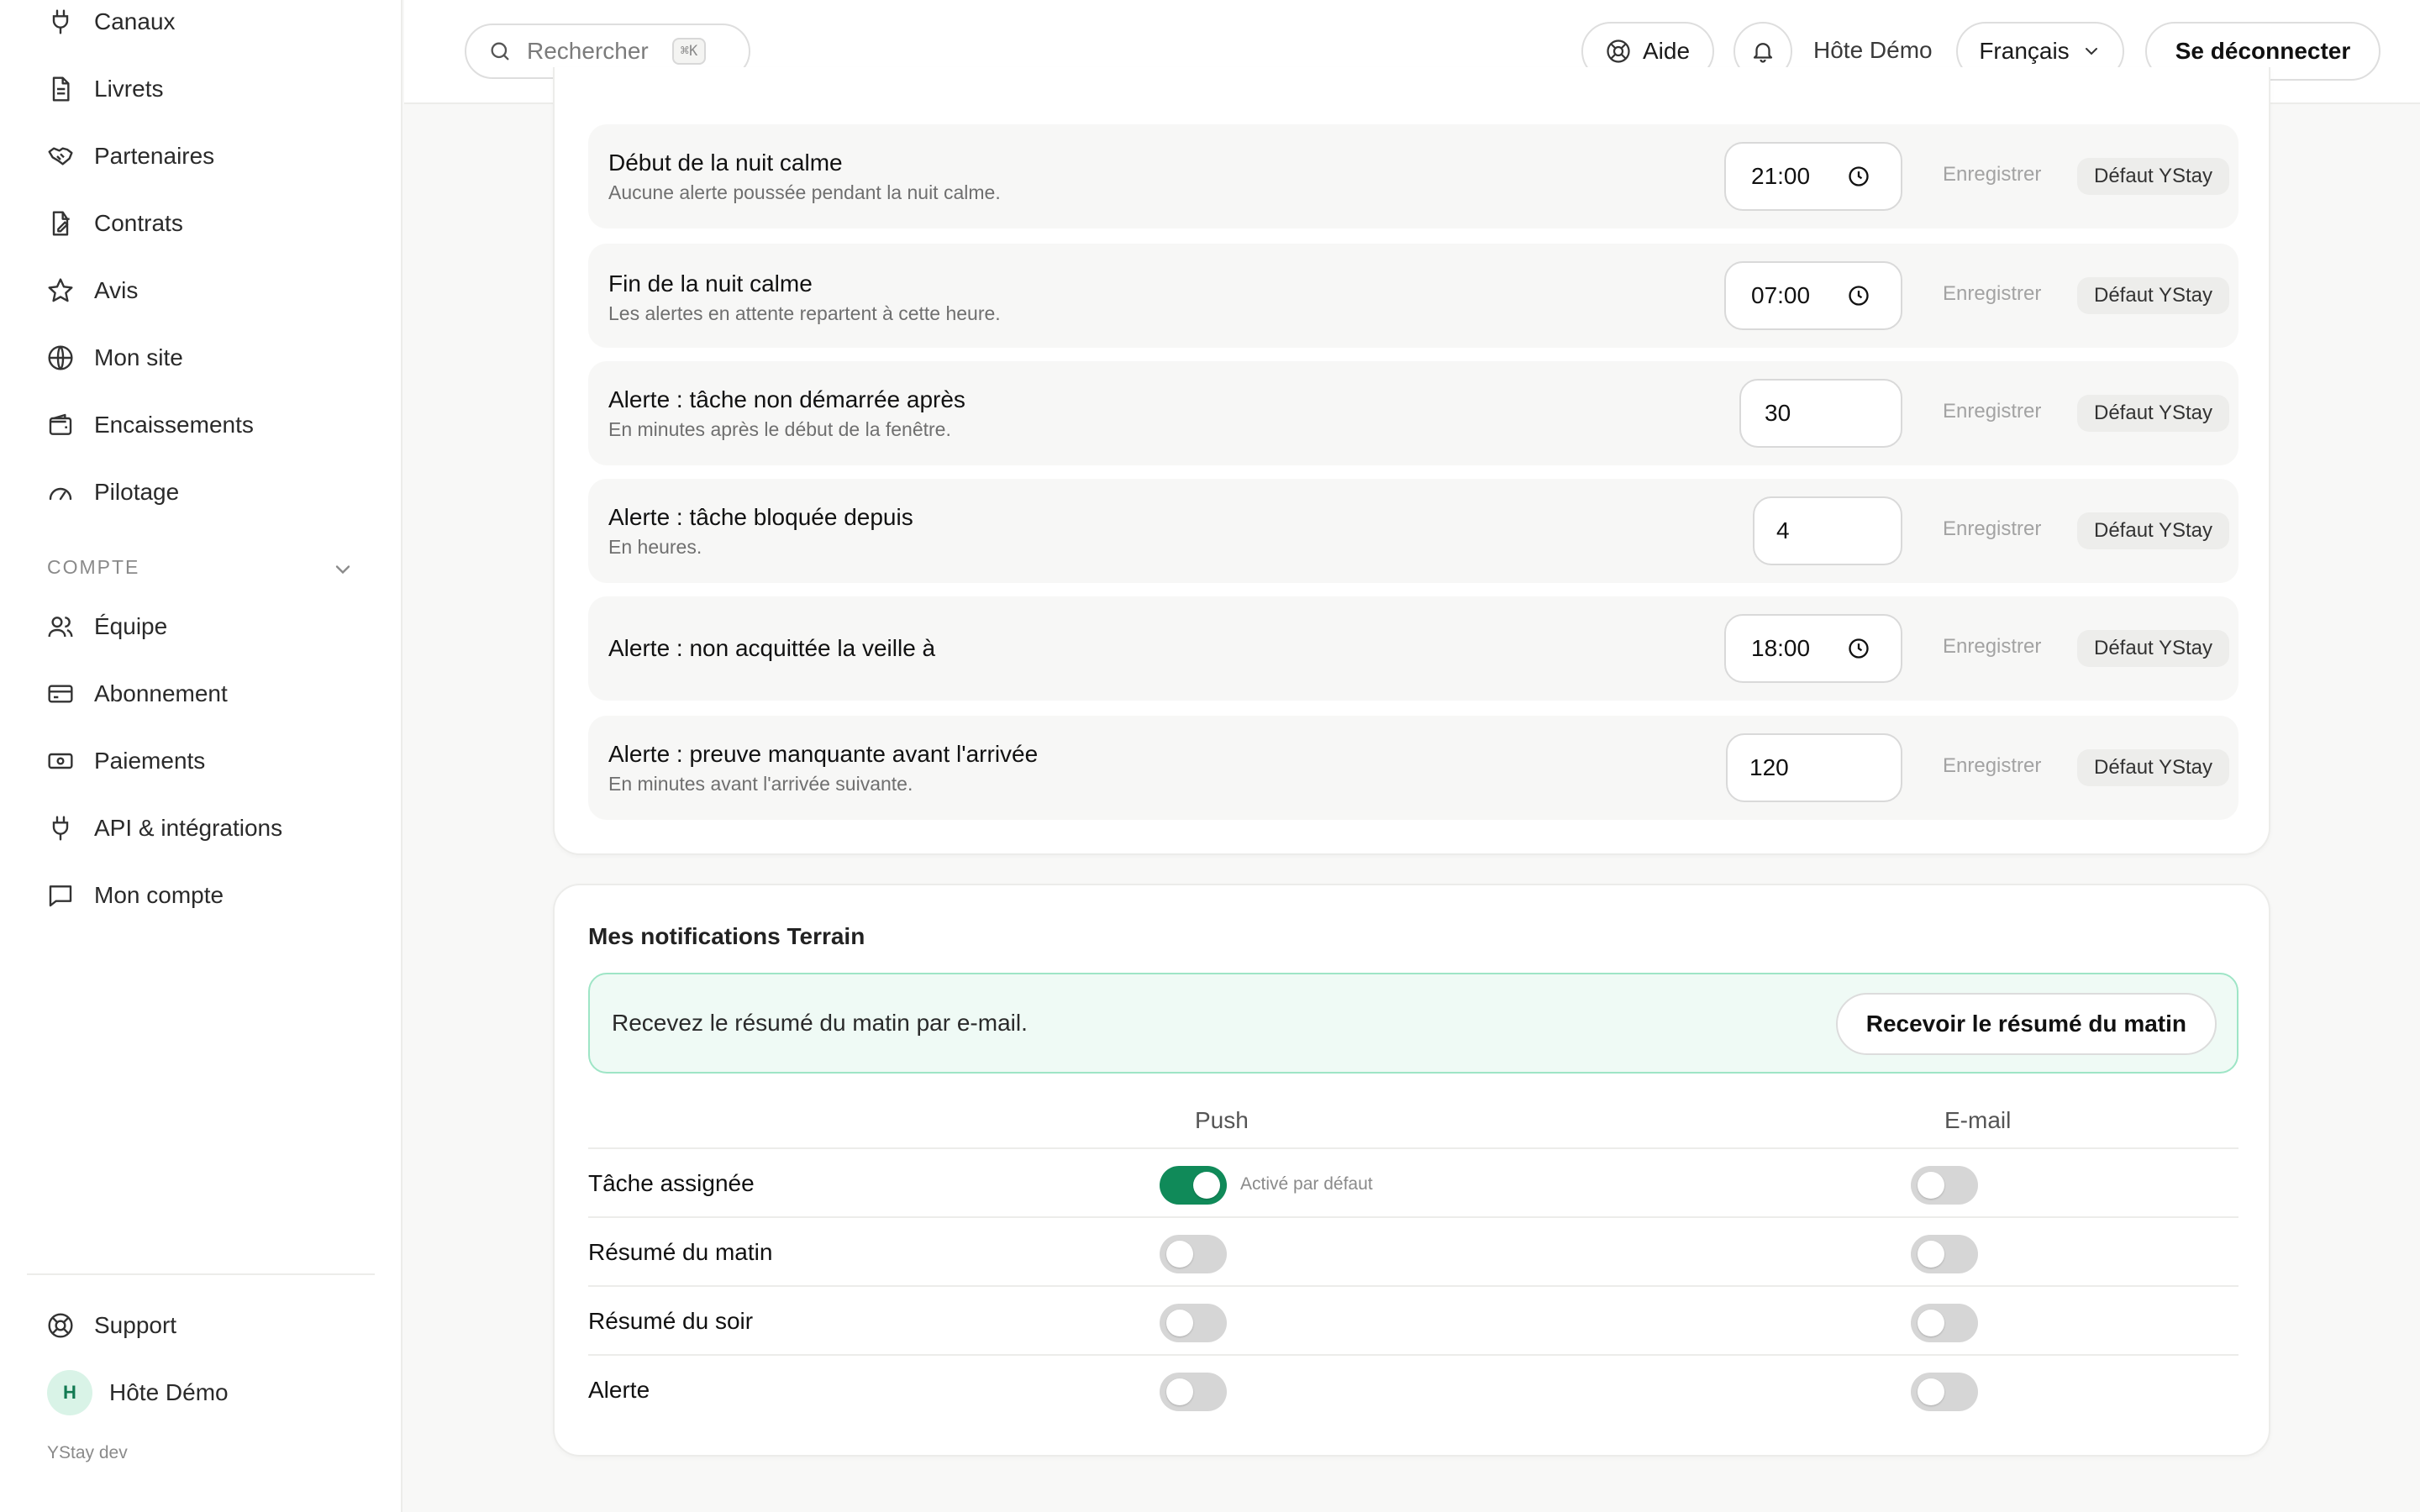 The width and height of the screenshot is (2420, 1512). I want to click on sidebar-item-label: Abonnement, so click(161, 693).